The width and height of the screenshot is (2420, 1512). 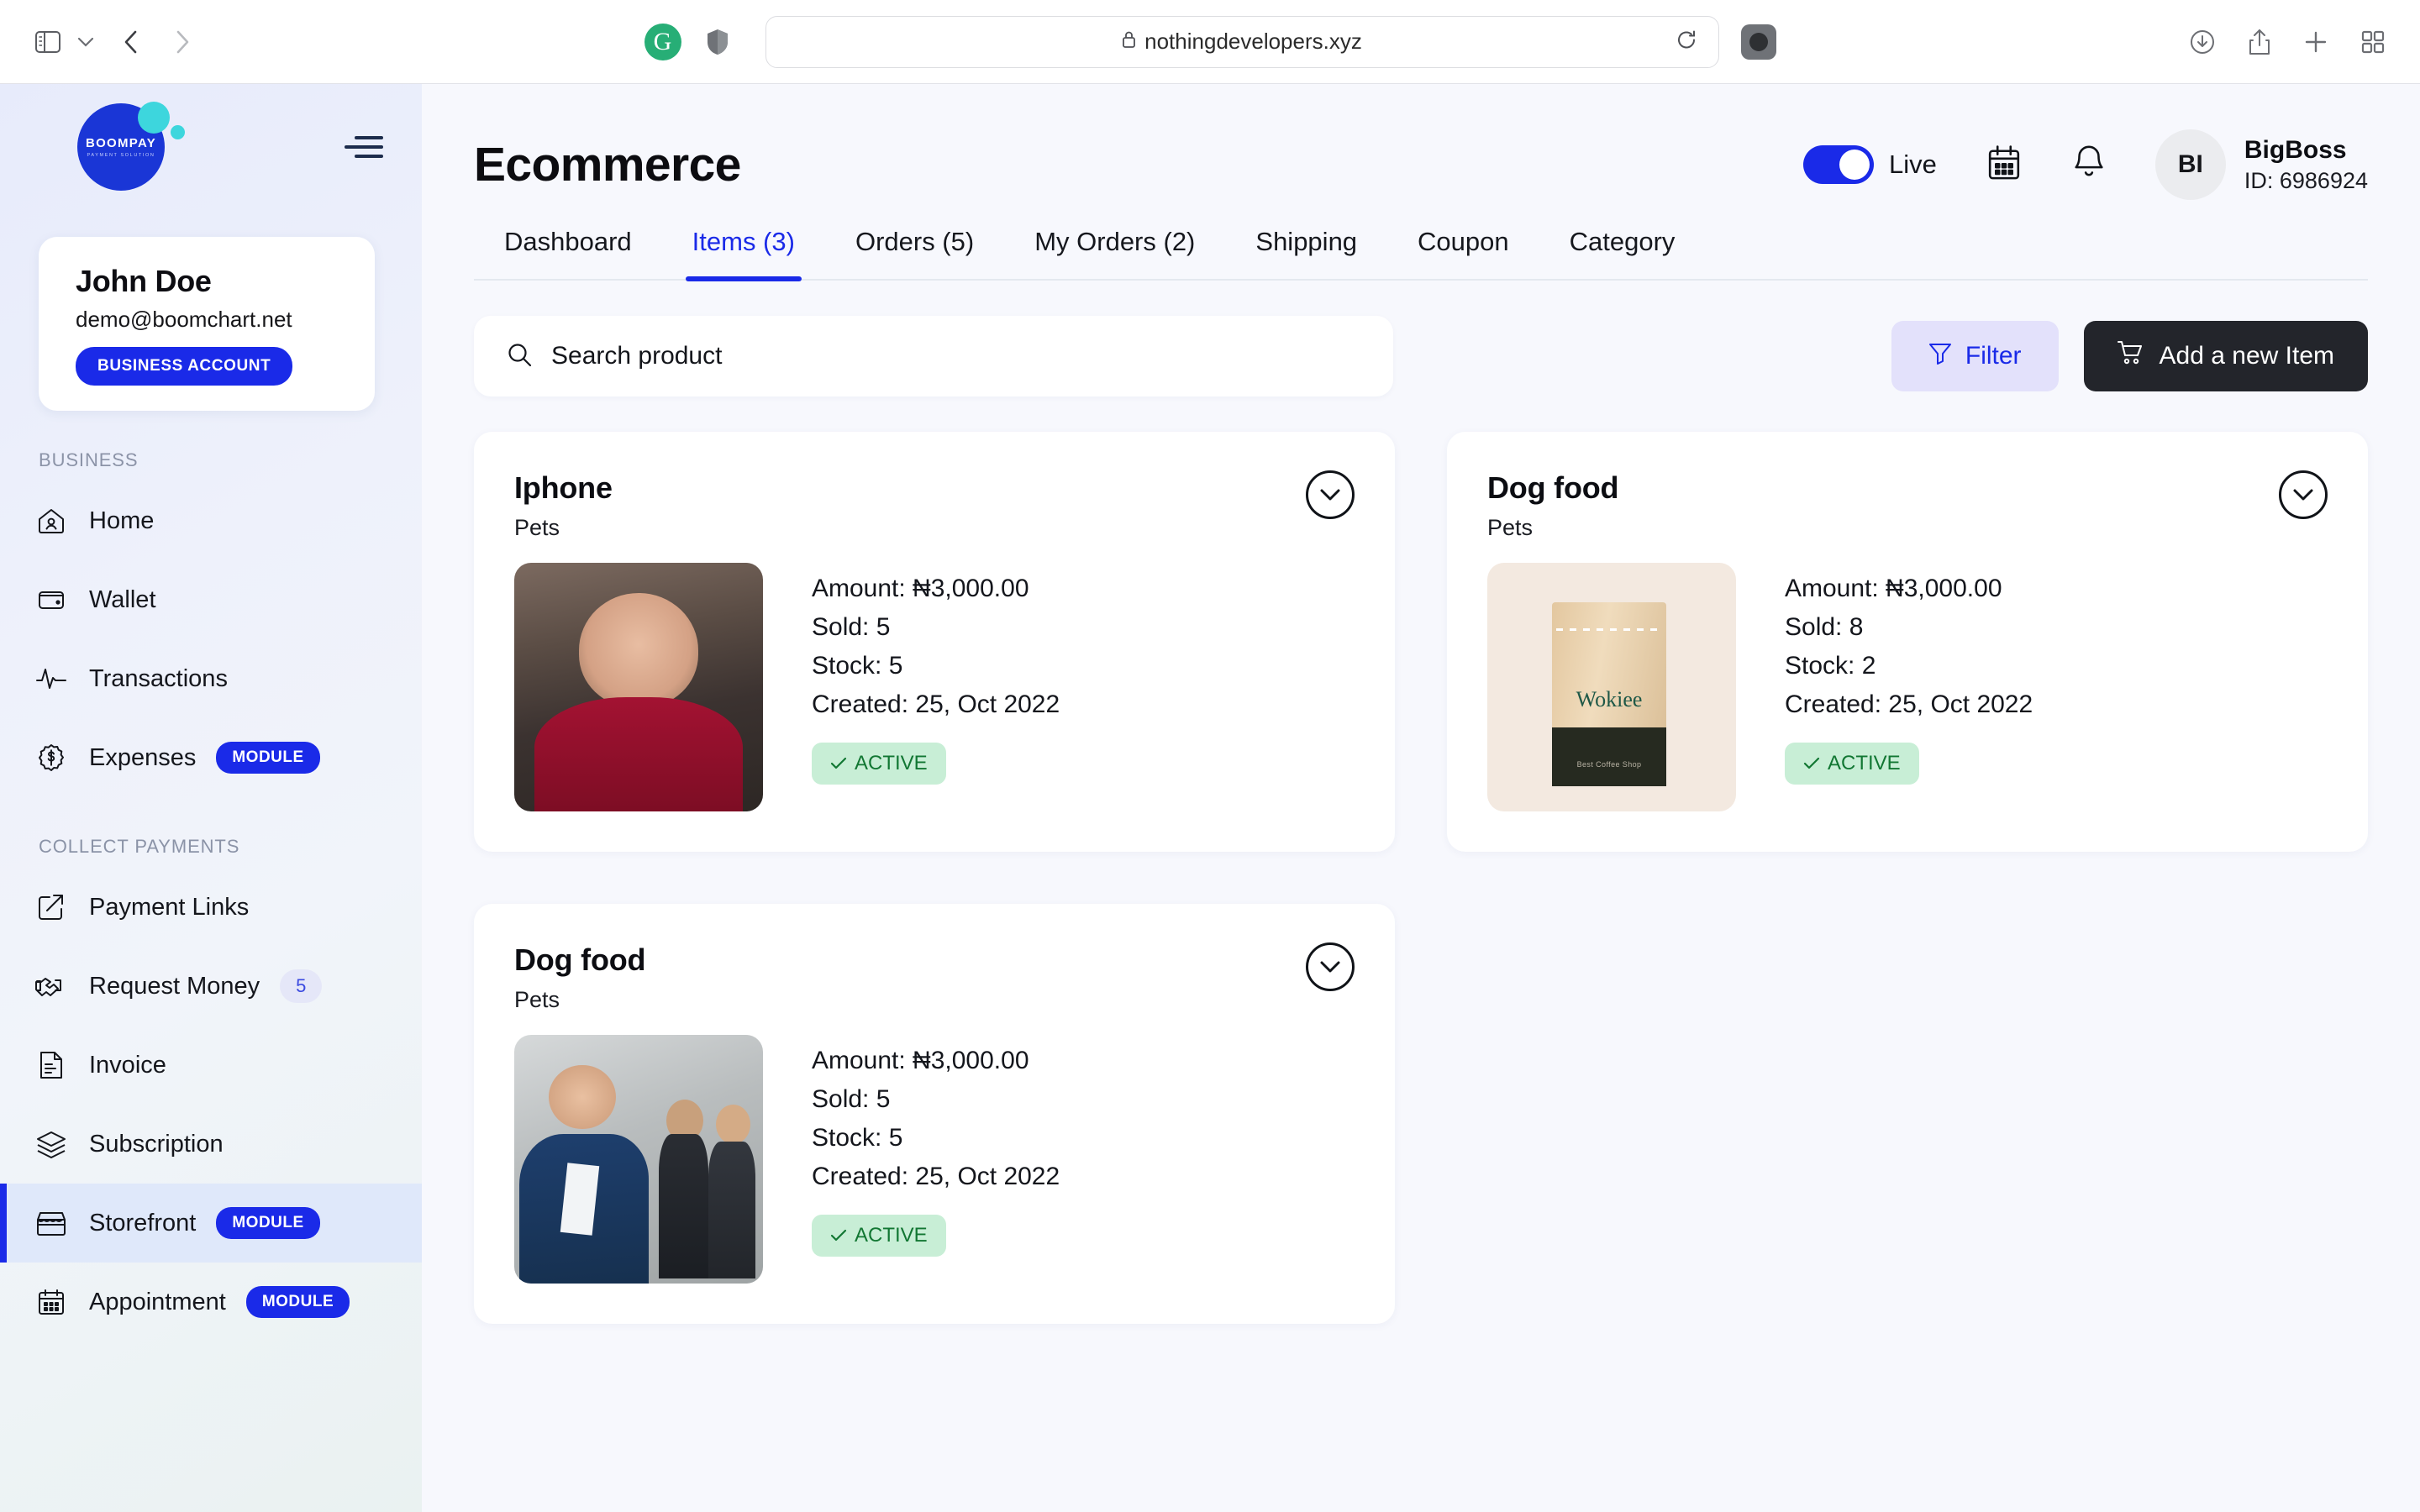 I want to click on tab-dashboard: Dashboard, so click(x=568, y=253).